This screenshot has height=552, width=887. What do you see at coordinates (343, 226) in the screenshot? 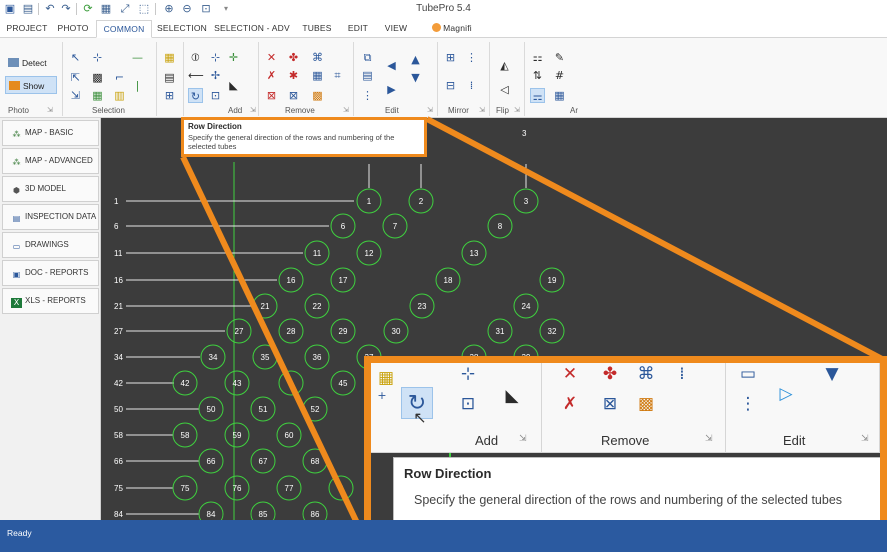
I see `tube-label: 6` at bounding box center [343, 226].